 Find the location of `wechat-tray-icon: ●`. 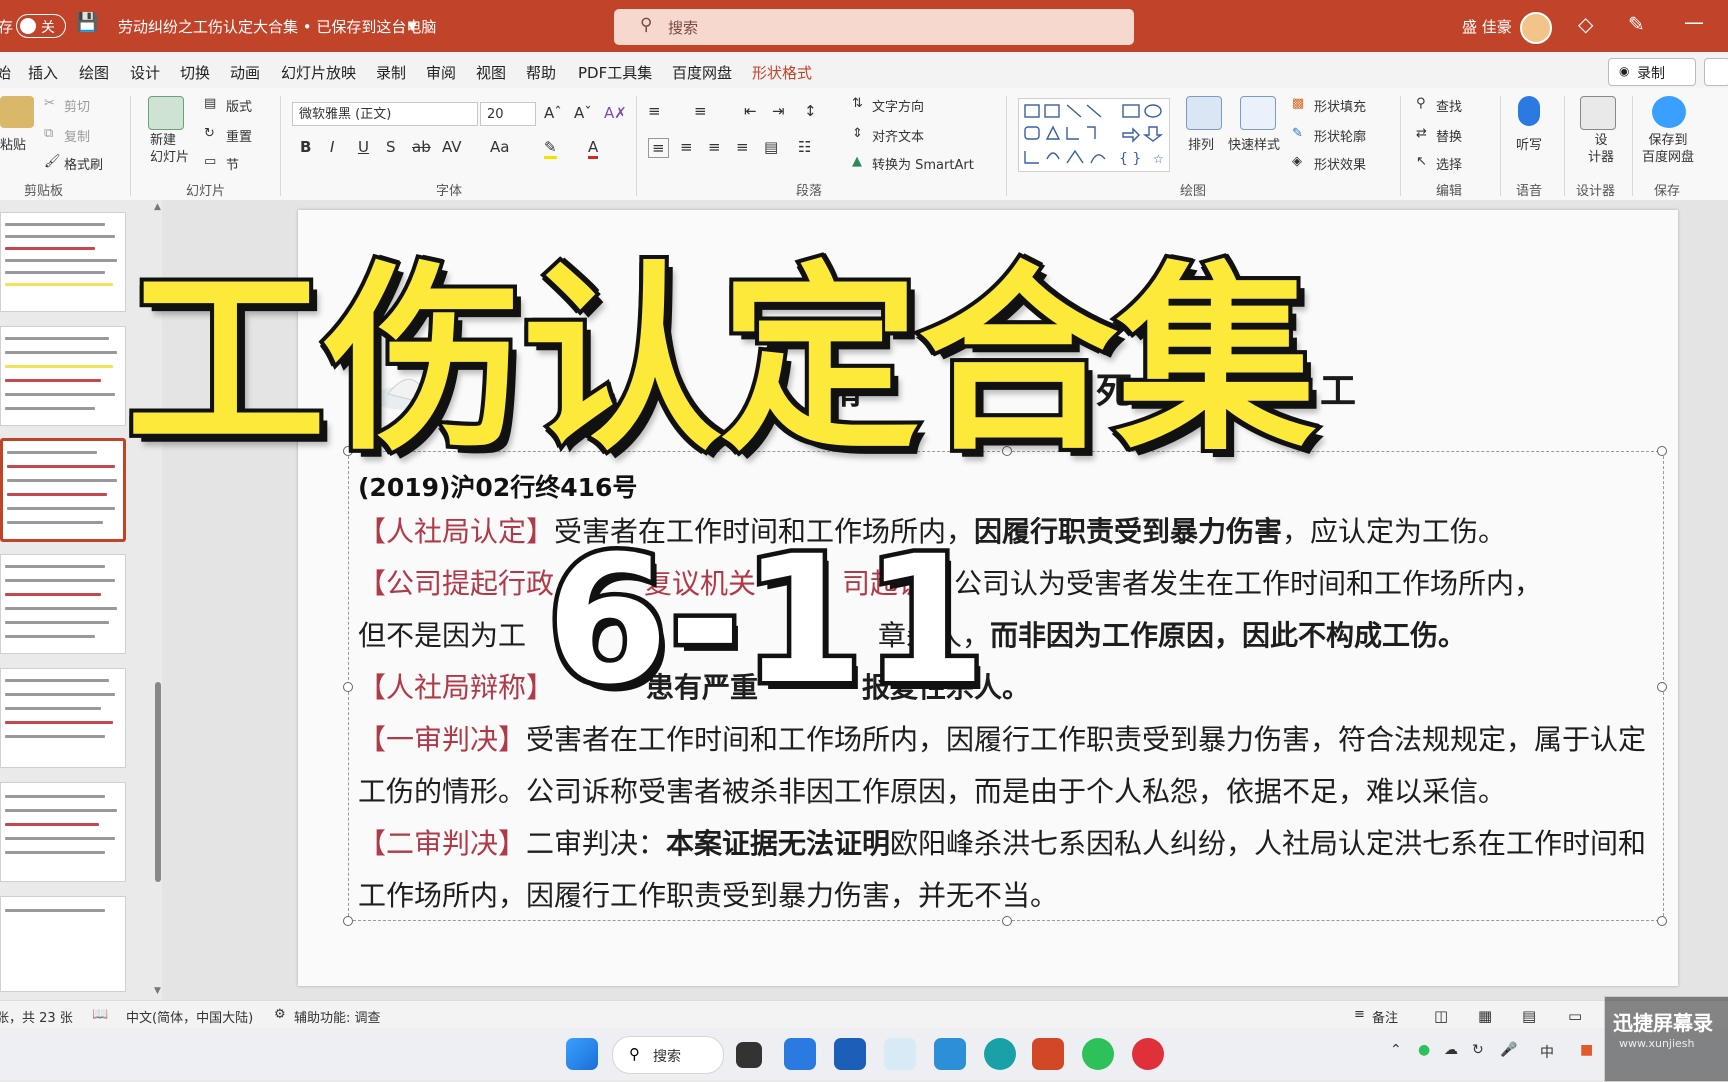

wechat-tray-icon: ● is located at coordinates (1424, 1050).